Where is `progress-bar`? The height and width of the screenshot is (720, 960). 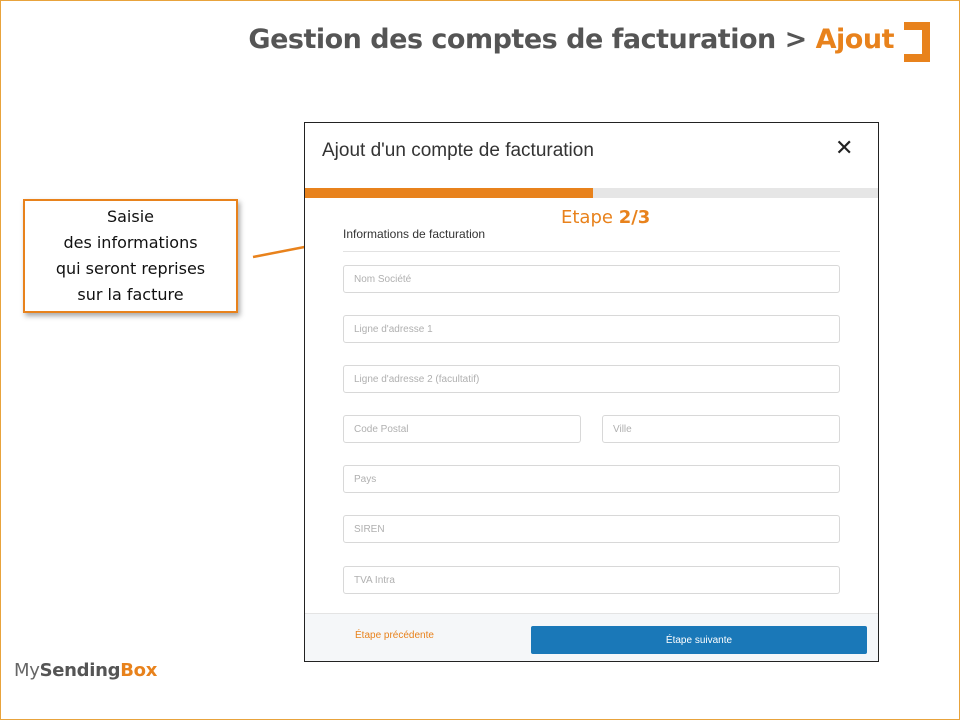 progress-bar is located at coordinates (591, 193).